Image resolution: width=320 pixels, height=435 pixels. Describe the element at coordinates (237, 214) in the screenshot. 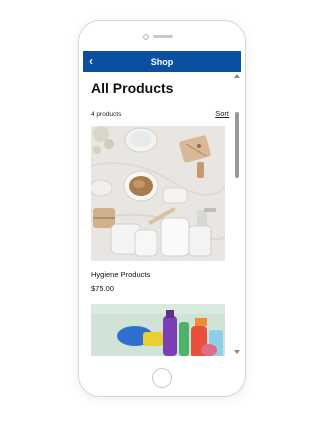

I see `scrollbar` at that location.